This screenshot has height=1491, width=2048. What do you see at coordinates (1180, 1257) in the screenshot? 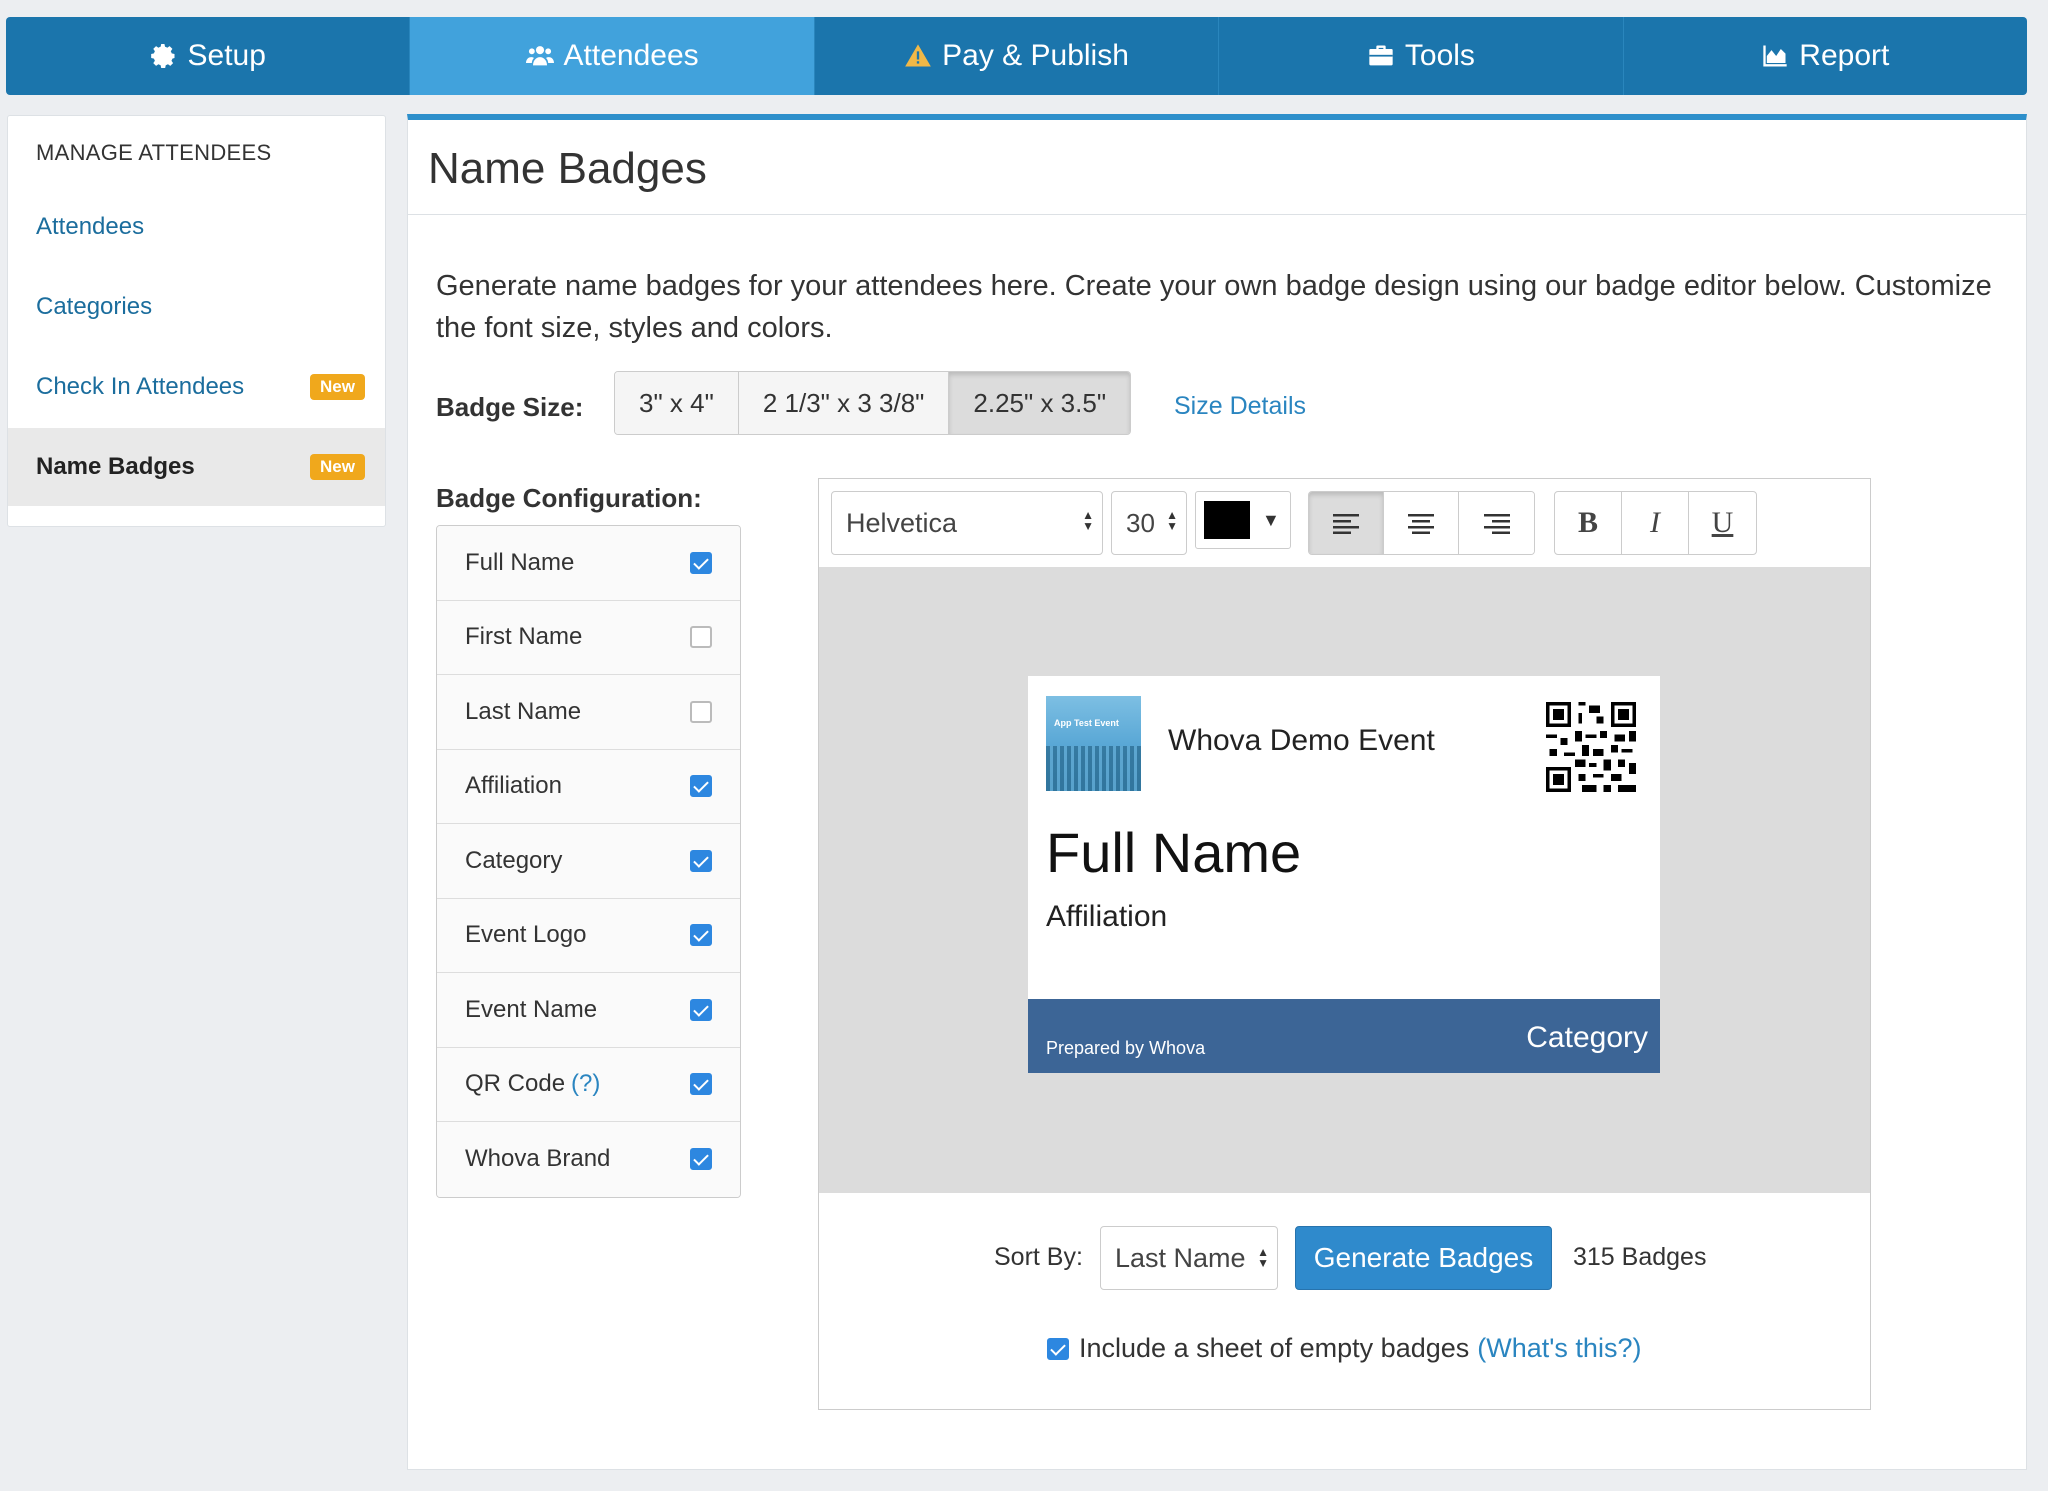
I see `sort-by-value: Last Name` at bounding box center [1180, 1257].